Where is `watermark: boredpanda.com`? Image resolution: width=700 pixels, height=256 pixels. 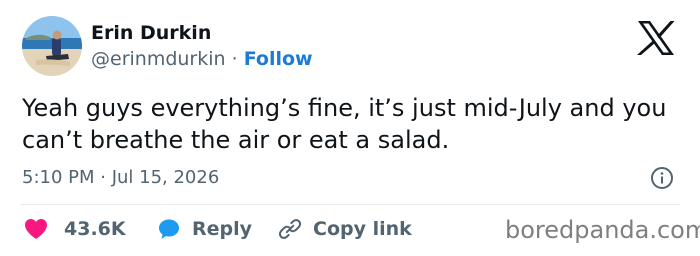 watermark: boredpanda.com is located at coordinates (602, 230).